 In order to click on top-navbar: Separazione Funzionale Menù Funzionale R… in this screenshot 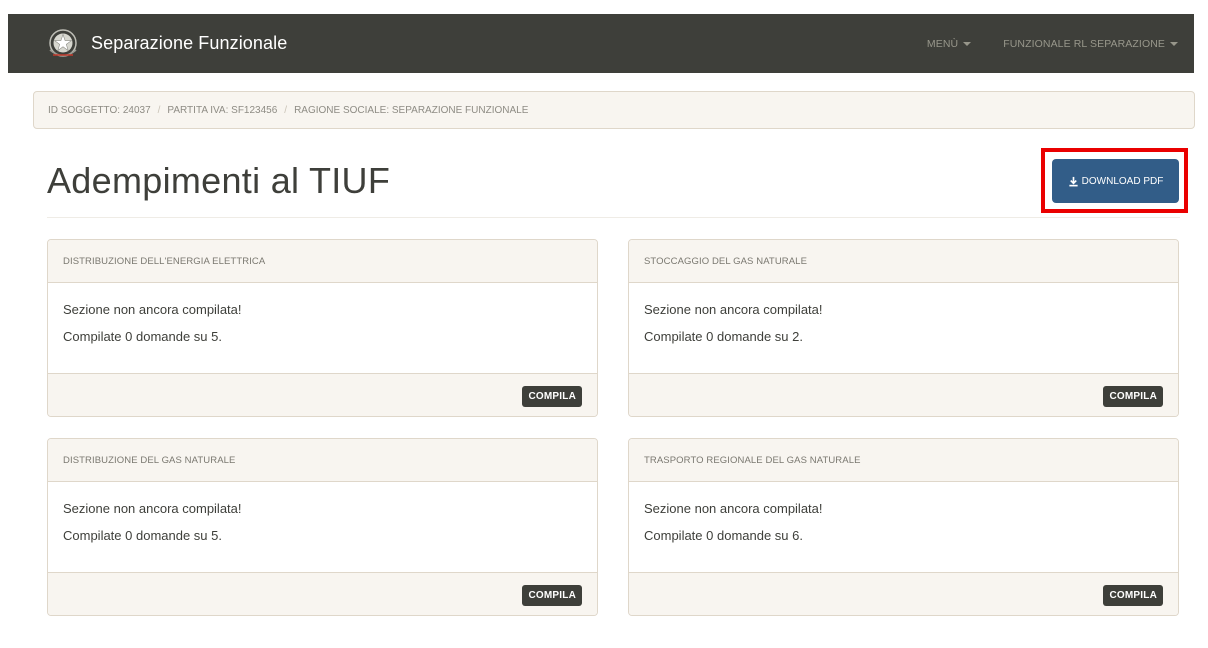, I will do `click(601, 43)`.